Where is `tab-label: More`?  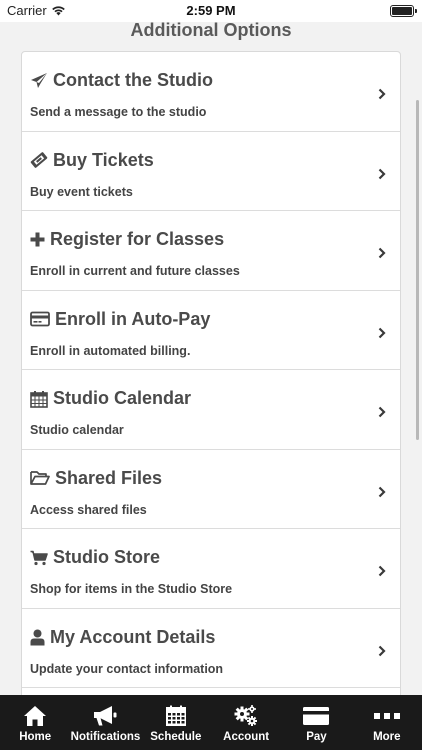 tab-label: More is located at coordinates (387, 737).